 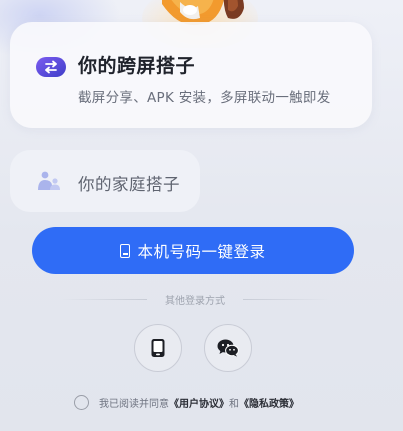 What do you see at coordinates (199, 402) in the screenshot?
I see `user-agreement-link: 《用户协议》` at bounding box center [199, 402].